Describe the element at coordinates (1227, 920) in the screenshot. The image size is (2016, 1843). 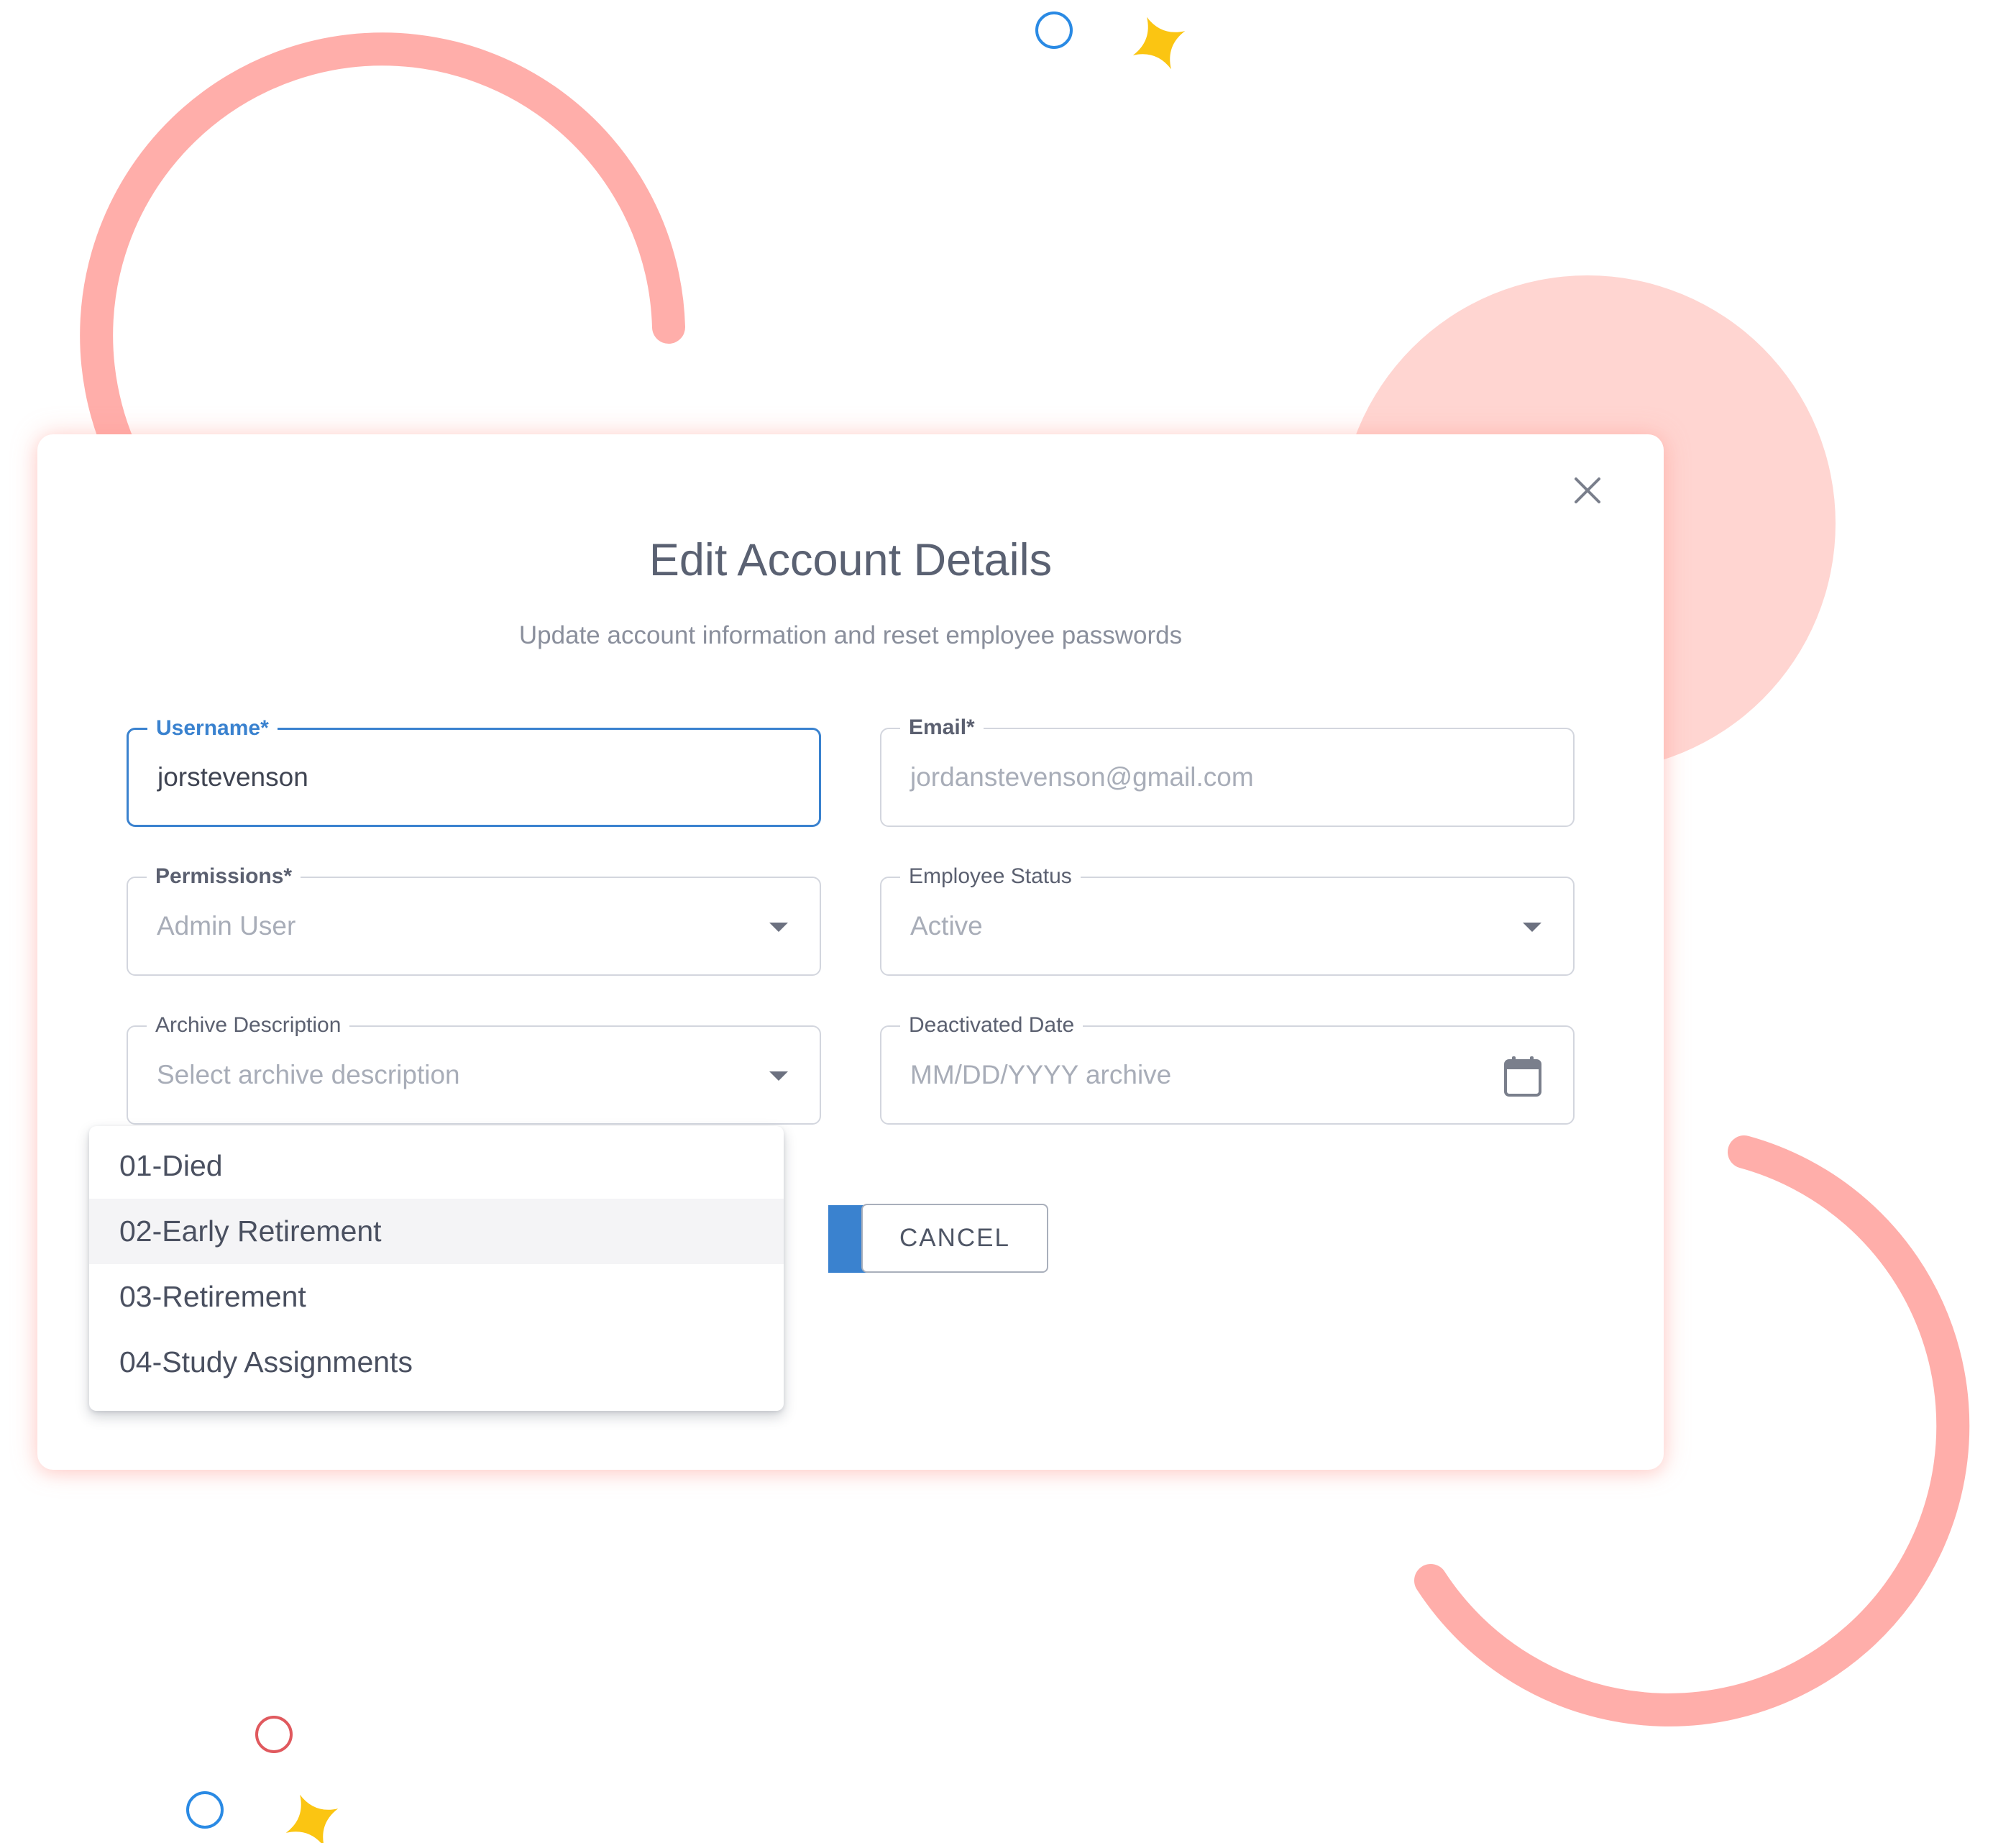
I see `employee-status-select: Employee Status Active` at that location.